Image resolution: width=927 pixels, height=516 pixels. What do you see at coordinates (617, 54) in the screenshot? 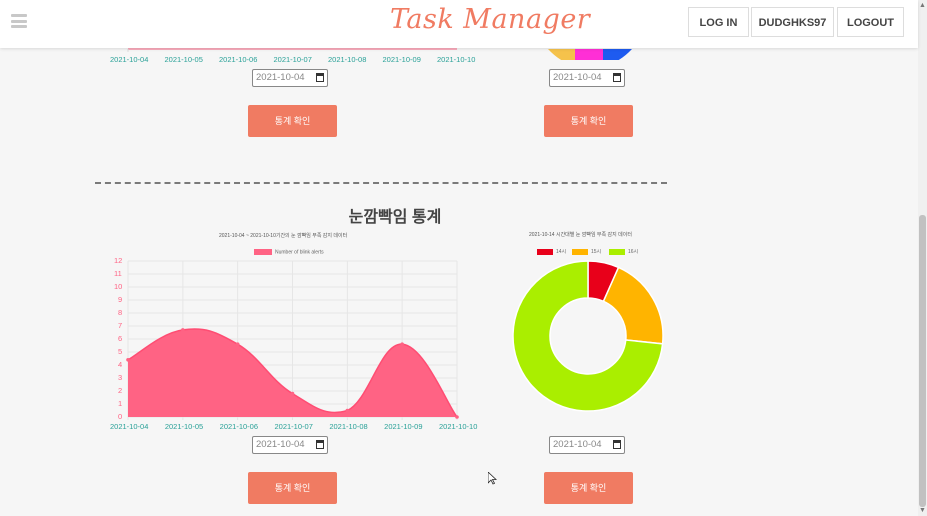
I see `top-pie-slice-blue` at bounding box center [617, 54].